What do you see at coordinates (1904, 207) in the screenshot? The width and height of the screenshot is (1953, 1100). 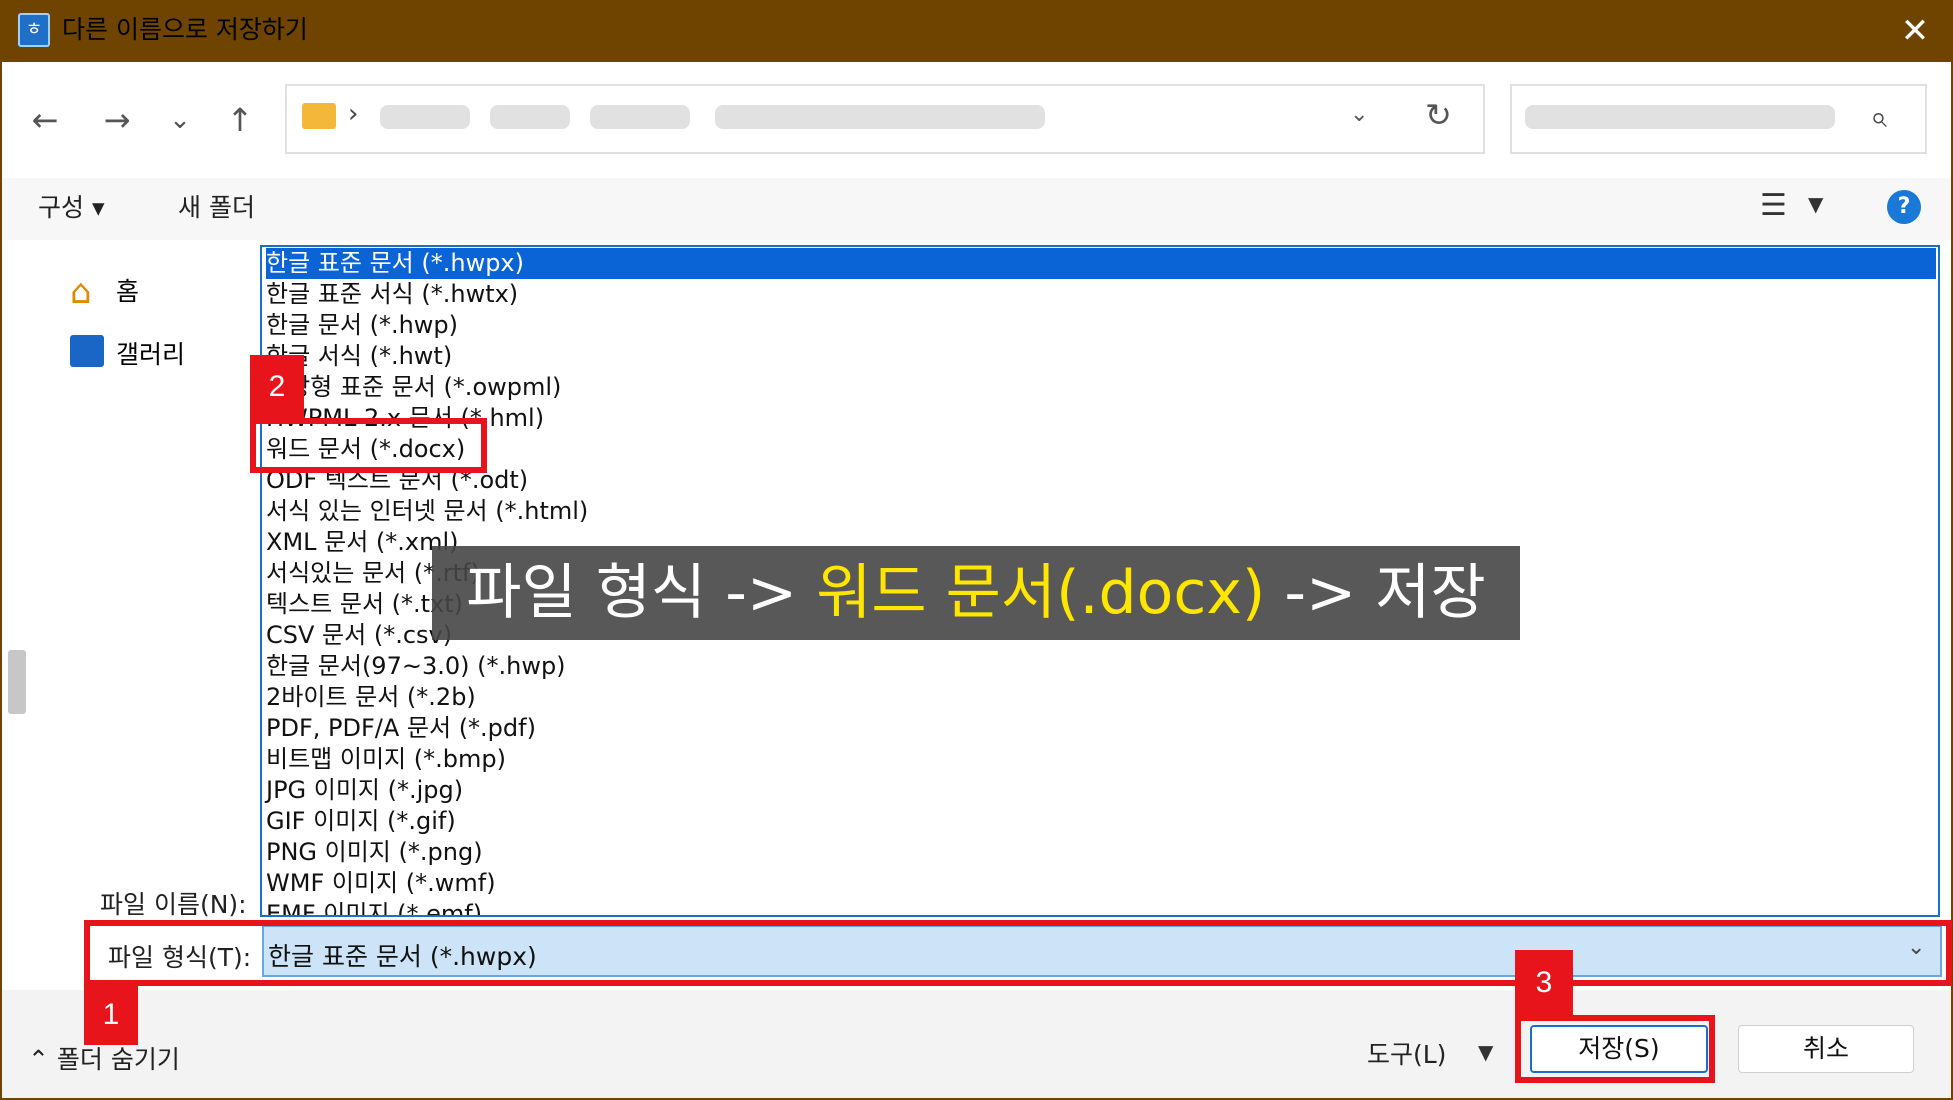 I see `help-icon: ?` at bounding box center [1904, 207].